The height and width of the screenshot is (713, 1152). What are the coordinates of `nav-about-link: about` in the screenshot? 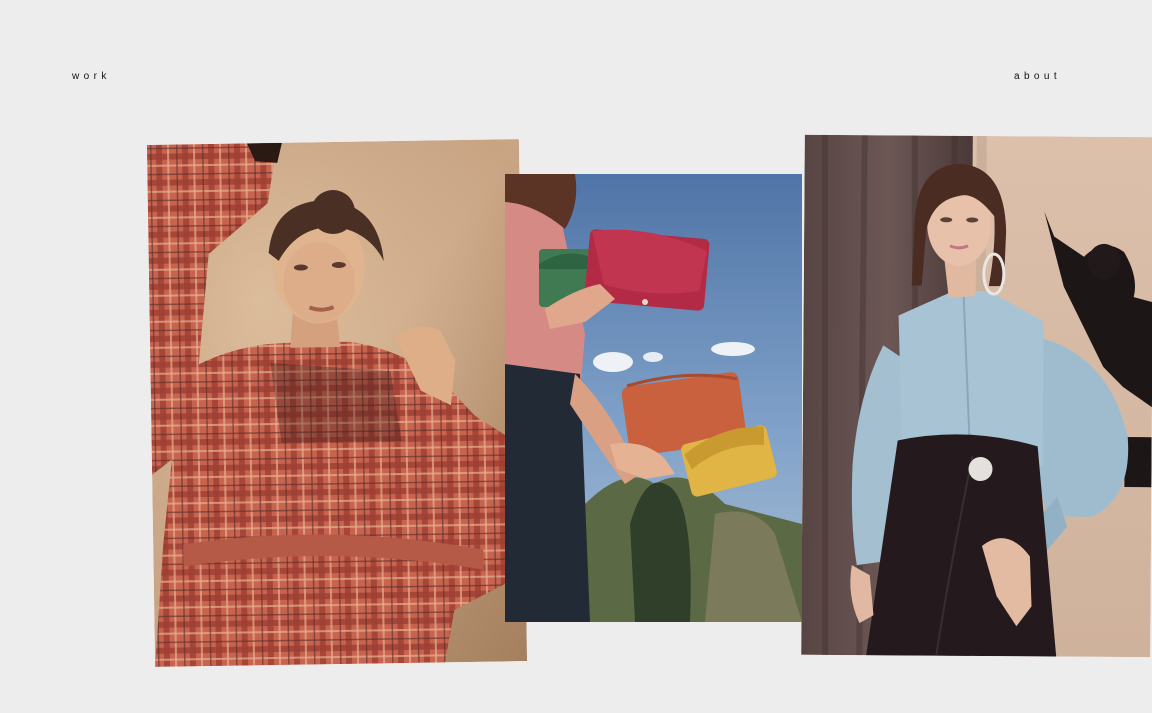 It's located at (1037, 76).